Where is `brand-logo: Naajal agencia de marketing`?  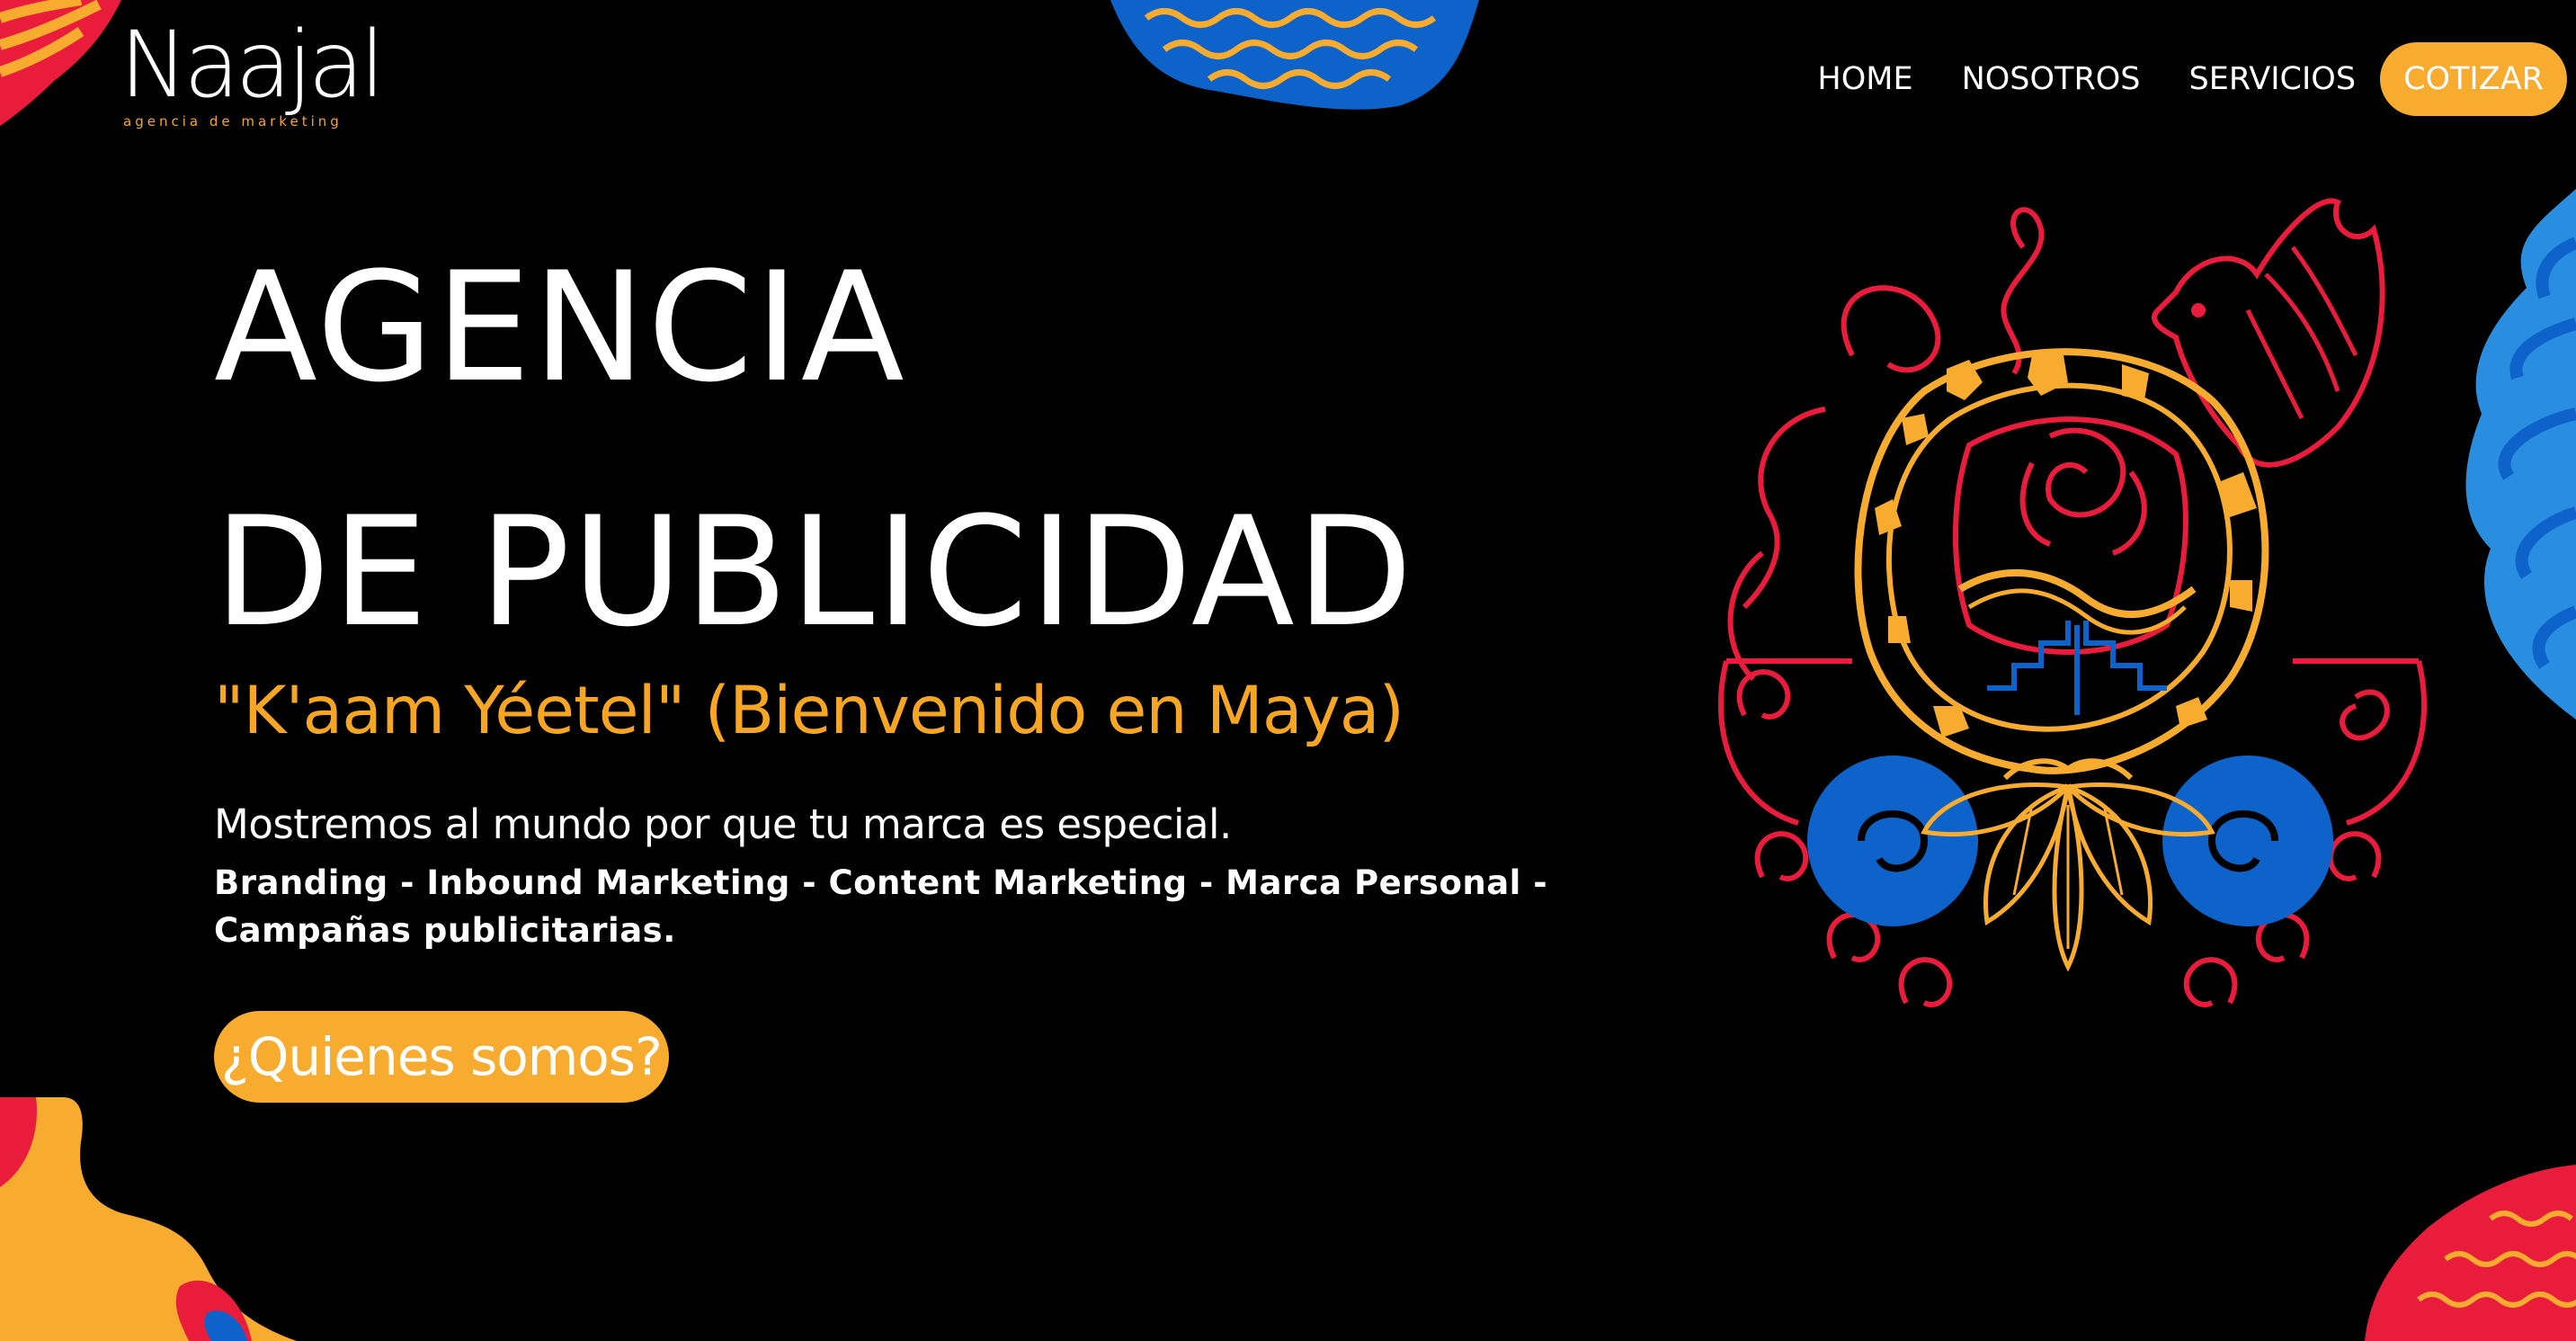
brand-logo: Naajal agencia de marketing is located at coordinates (259, 76).